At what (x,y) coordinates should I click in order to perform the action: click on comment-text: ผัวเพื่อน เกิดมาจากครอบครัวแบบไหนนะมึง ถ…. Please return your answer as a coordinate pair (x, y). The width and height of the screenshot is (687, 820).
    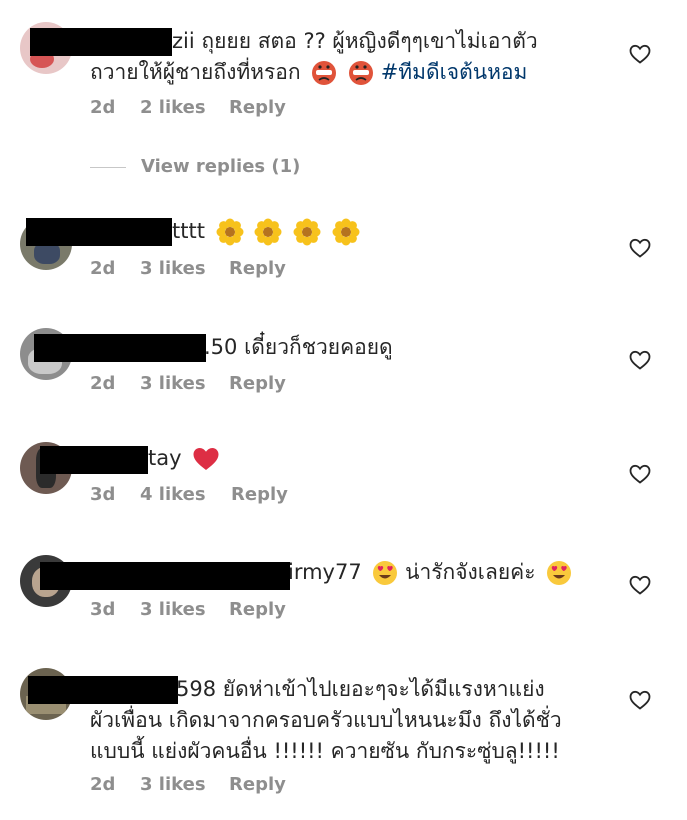
    Looking at the image, I should click on (326, 720).